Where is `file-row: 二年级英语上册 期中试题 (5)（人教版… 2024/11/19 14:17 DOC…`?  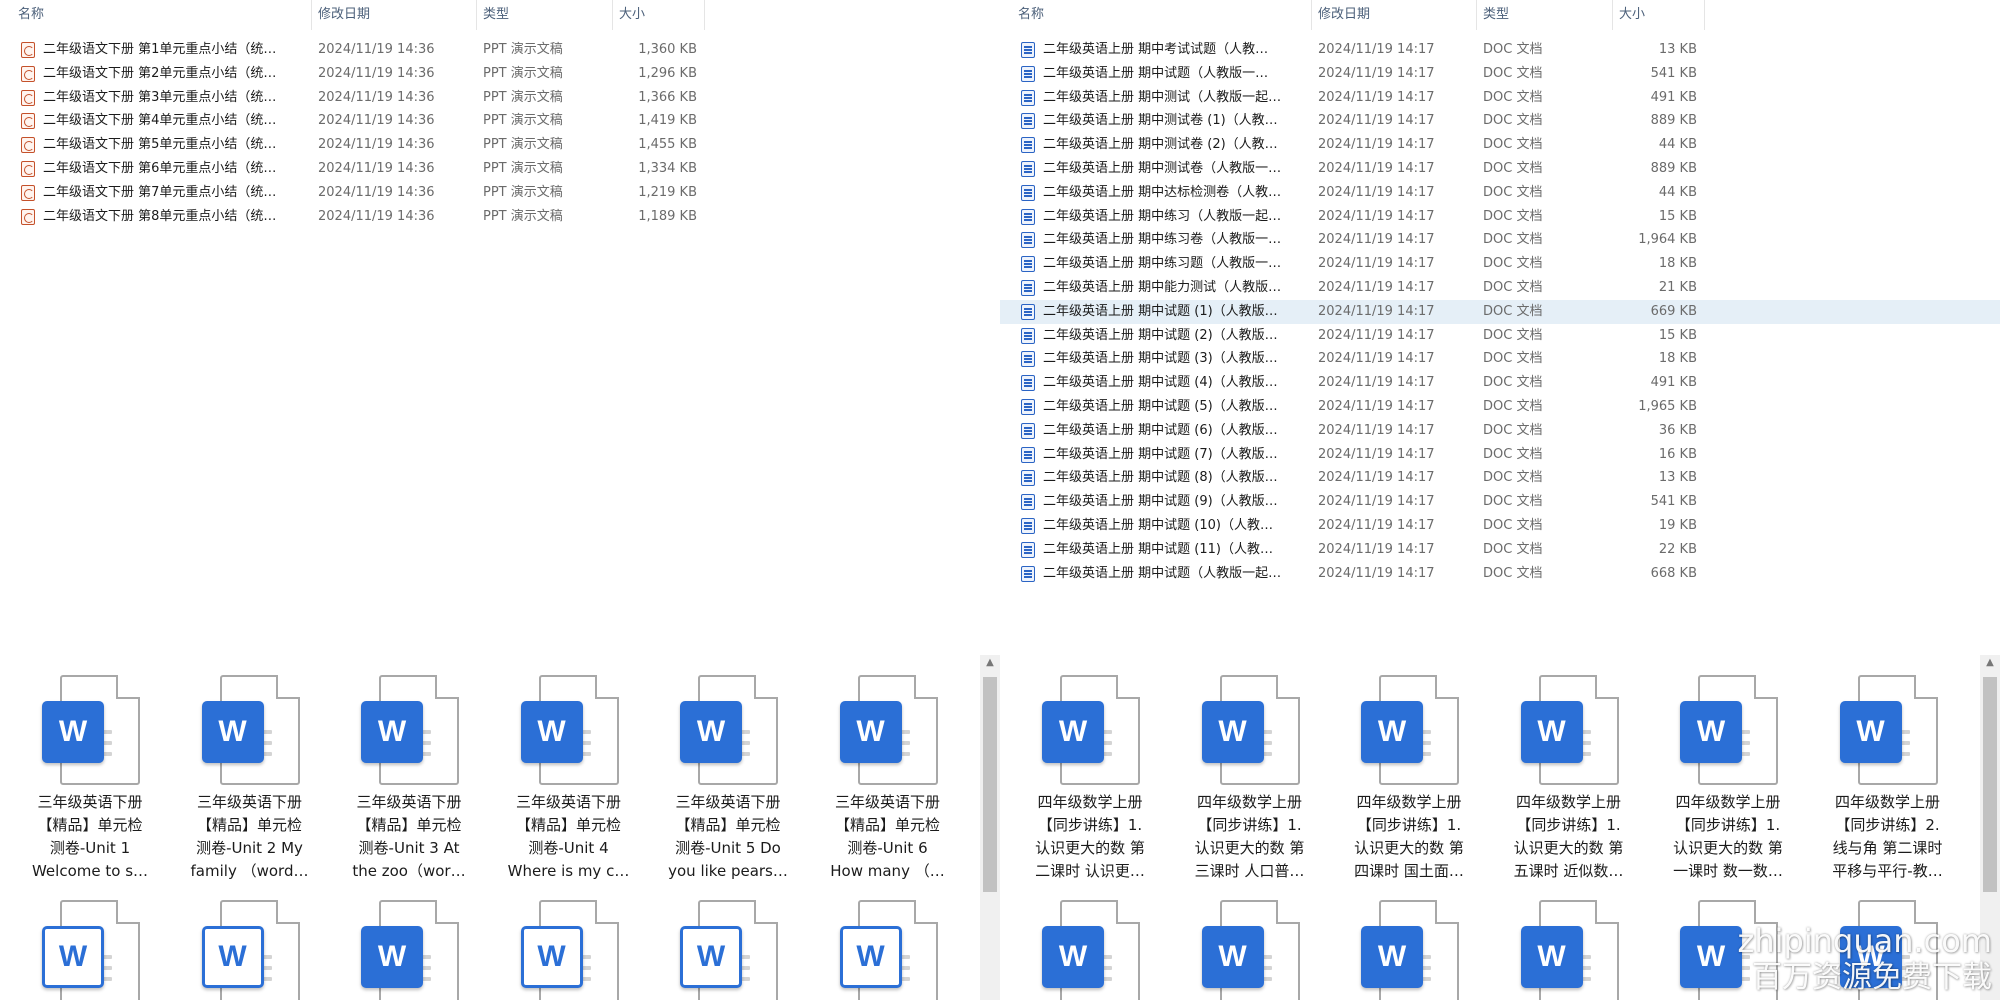 file-row: 二年级英语上册 期中试题 (5)（人教版… 2024/11/19 14:17 DOC… is located at coordinates (1500, 407).